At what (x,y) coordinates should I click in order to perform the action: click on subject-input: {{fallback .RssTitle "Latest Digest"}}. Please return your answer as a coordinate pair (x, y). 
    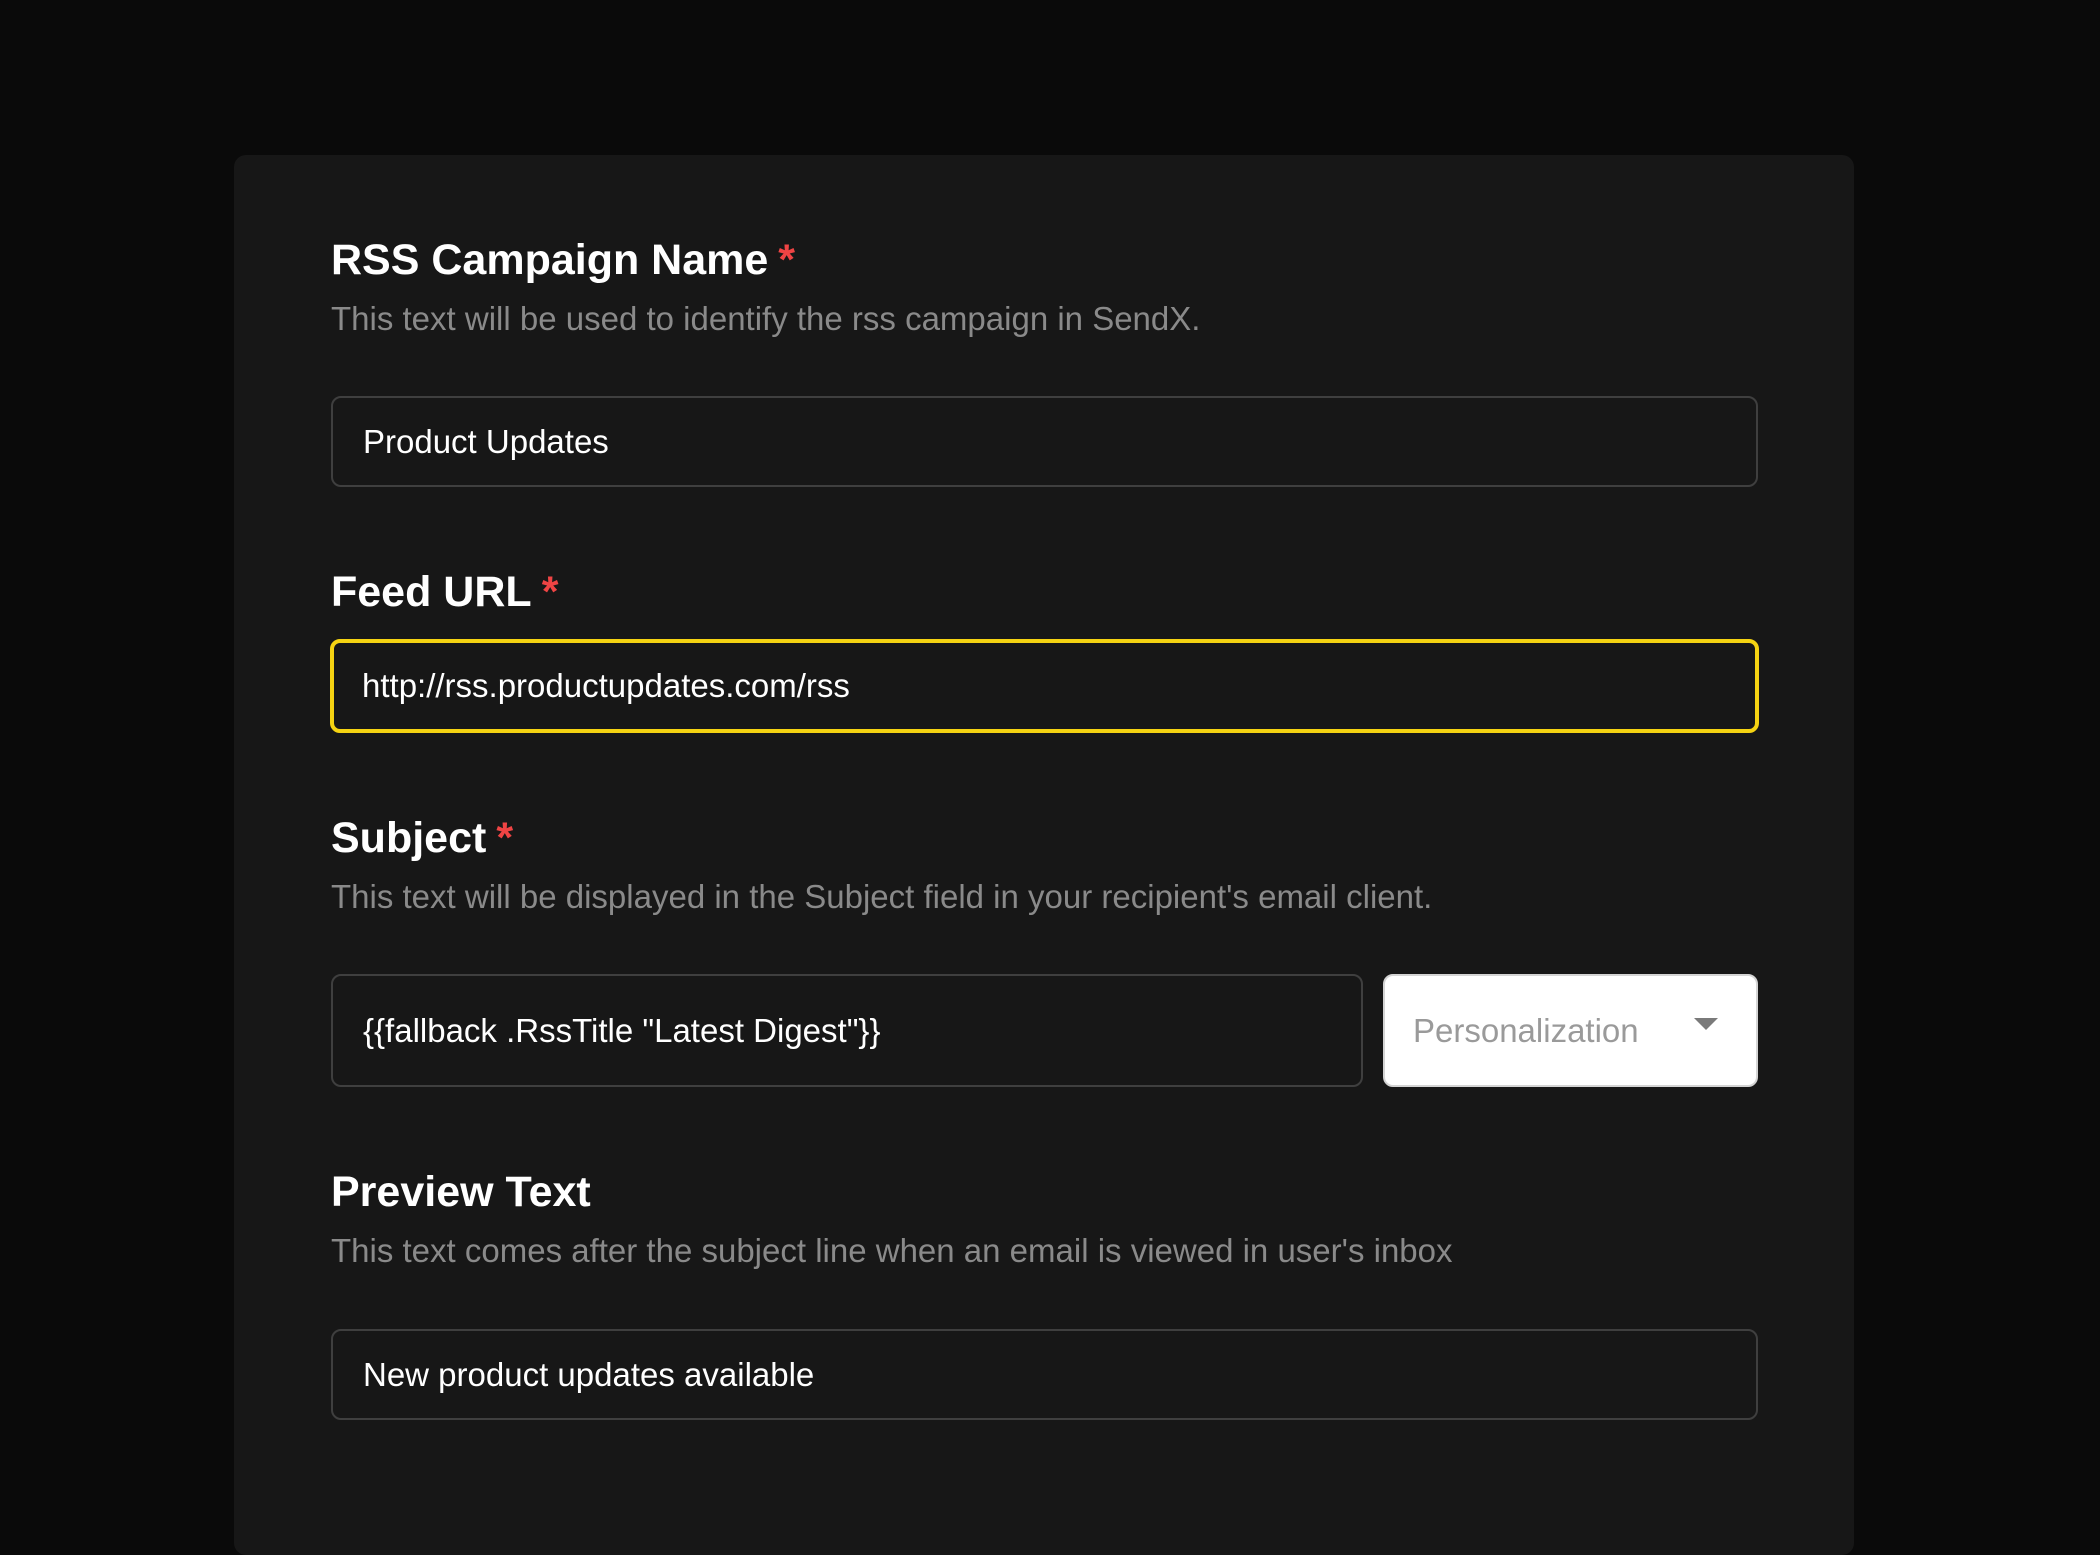
    Looking at the image, I should click on (847, 1030).